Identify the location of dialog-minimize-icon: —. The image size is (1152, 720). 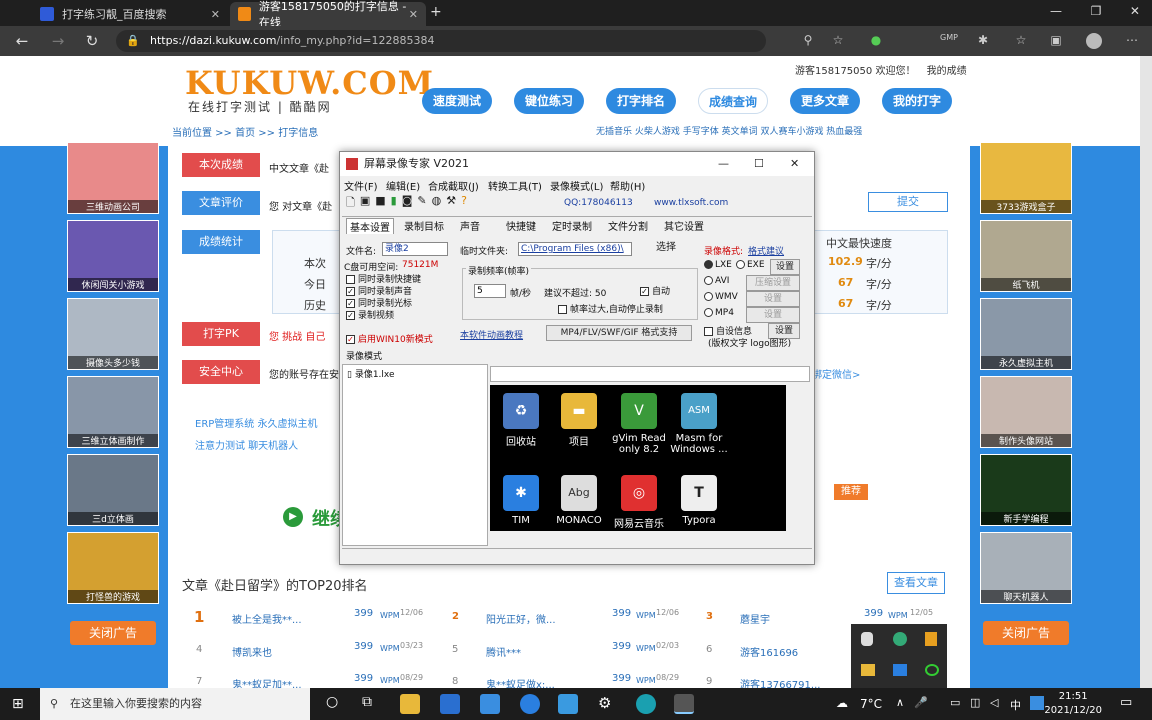
(723, 164).